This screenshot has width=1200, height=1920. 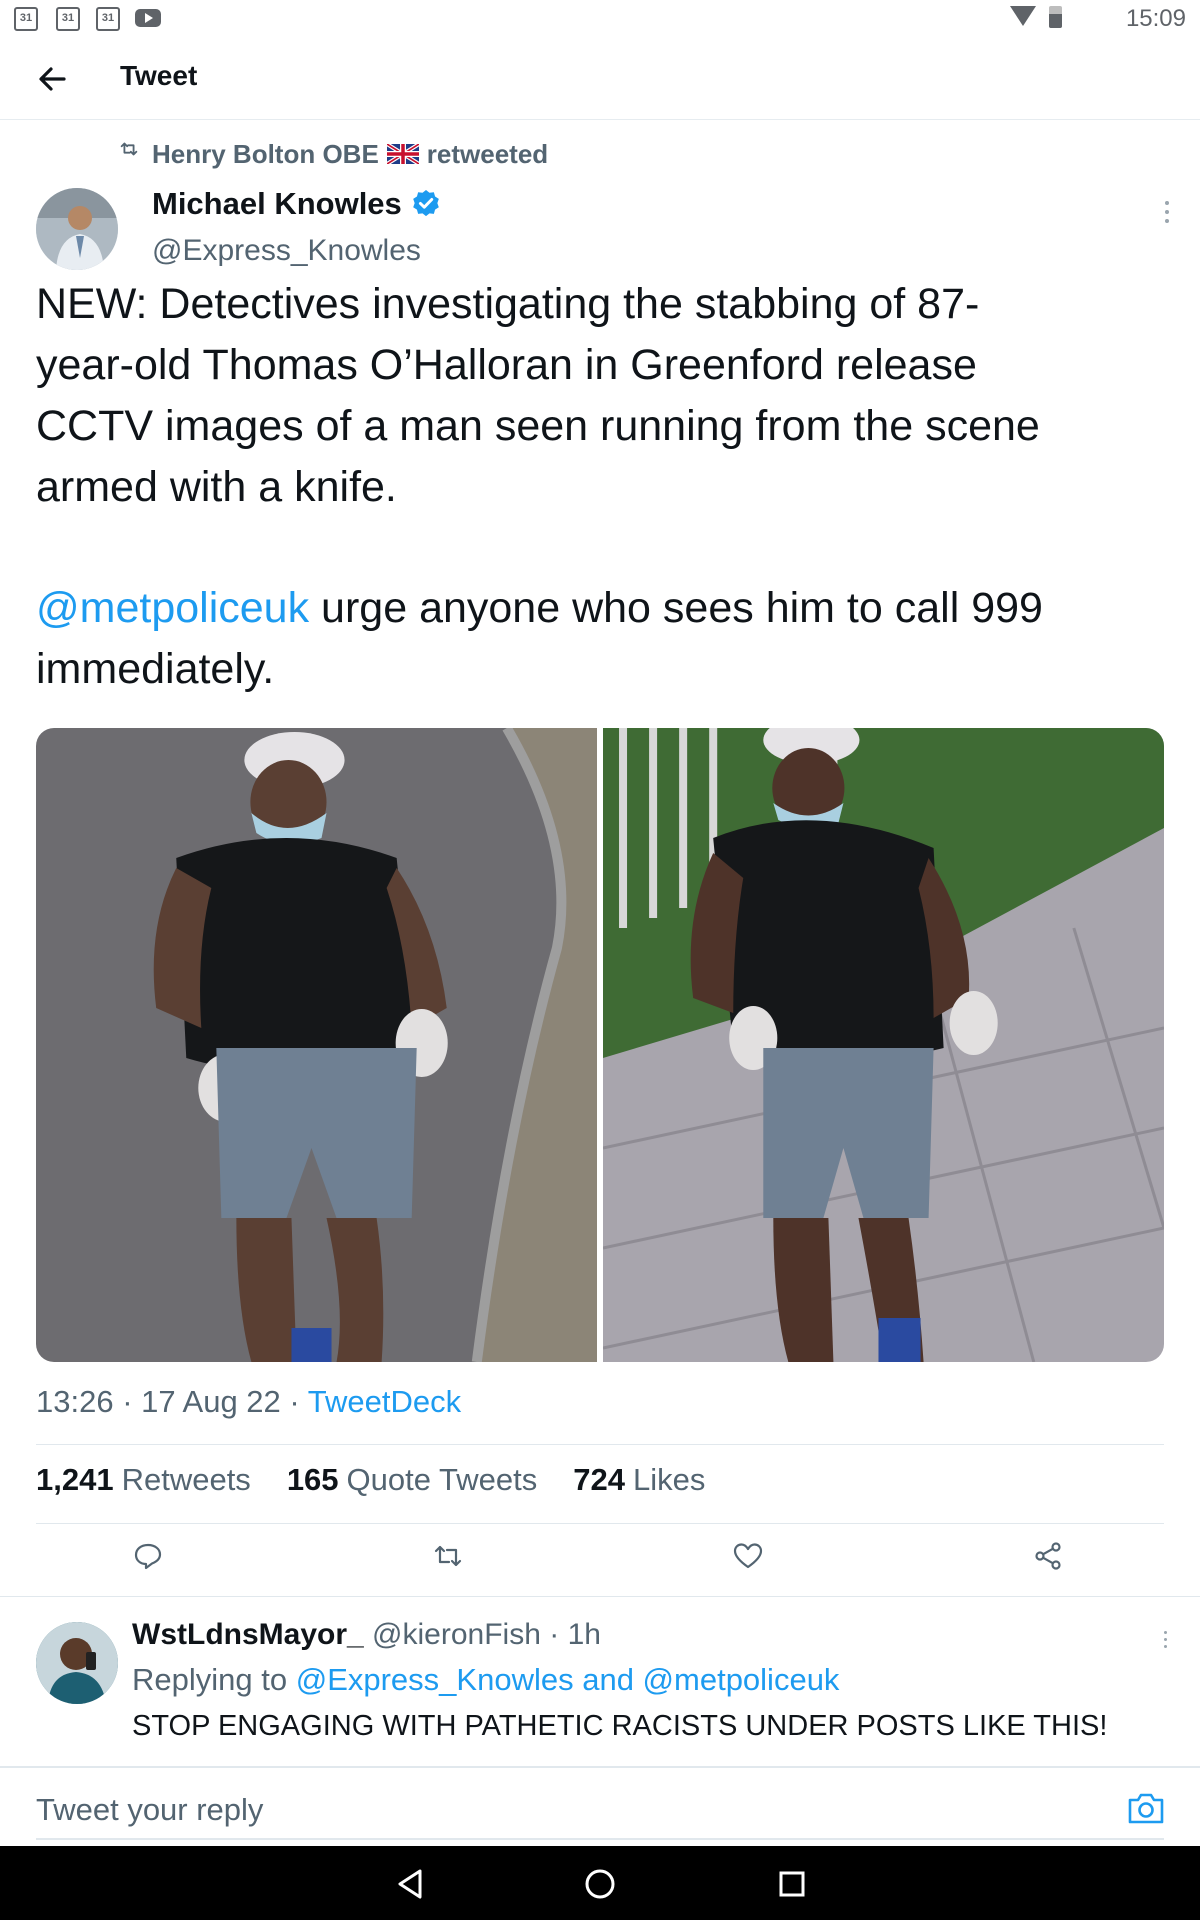 I want to click on replying-prefix: Replying to, so click(x=214, y=1679).